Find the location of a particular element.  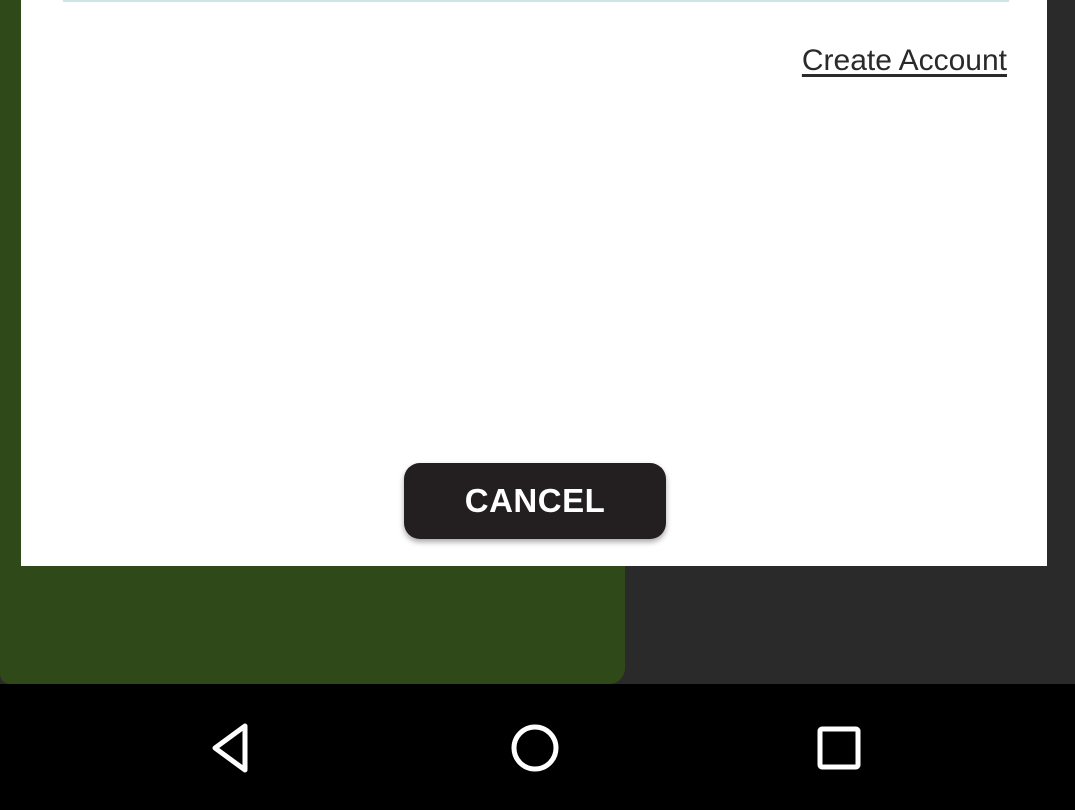

home-button is located at coordinates (535, 748).